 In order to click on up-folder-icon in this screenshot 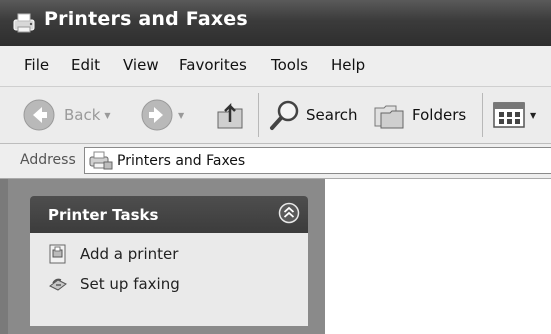, I will do `click(230, 115)`.